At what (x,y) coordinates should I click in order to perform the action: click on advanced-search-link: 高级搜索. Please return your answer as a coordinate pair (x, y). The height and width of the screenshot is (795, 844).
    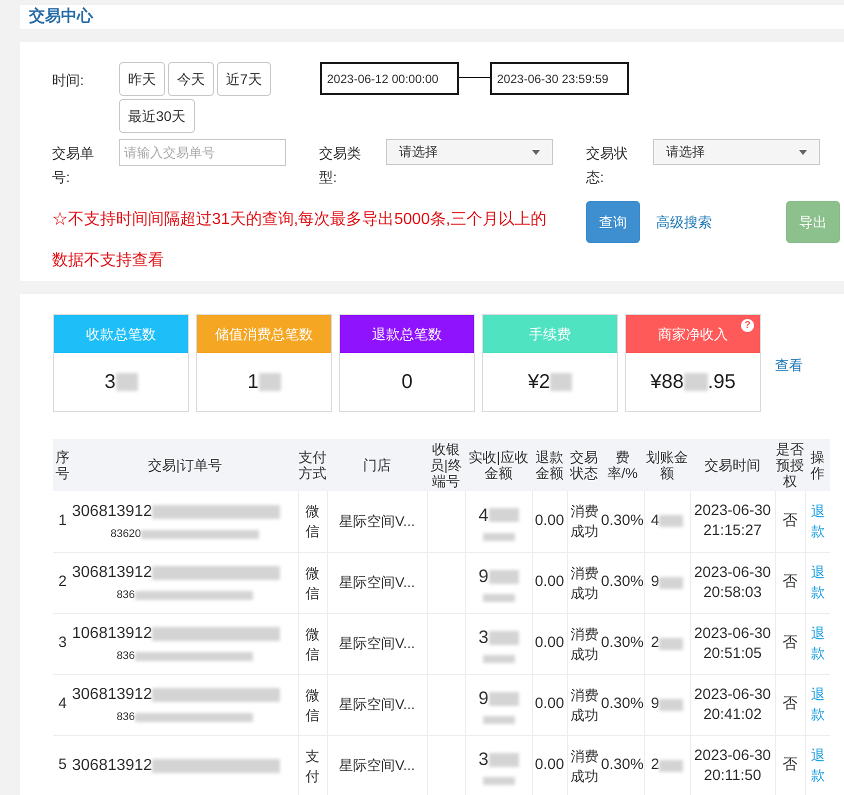
    Looking at the image, I should click on (684, 222).